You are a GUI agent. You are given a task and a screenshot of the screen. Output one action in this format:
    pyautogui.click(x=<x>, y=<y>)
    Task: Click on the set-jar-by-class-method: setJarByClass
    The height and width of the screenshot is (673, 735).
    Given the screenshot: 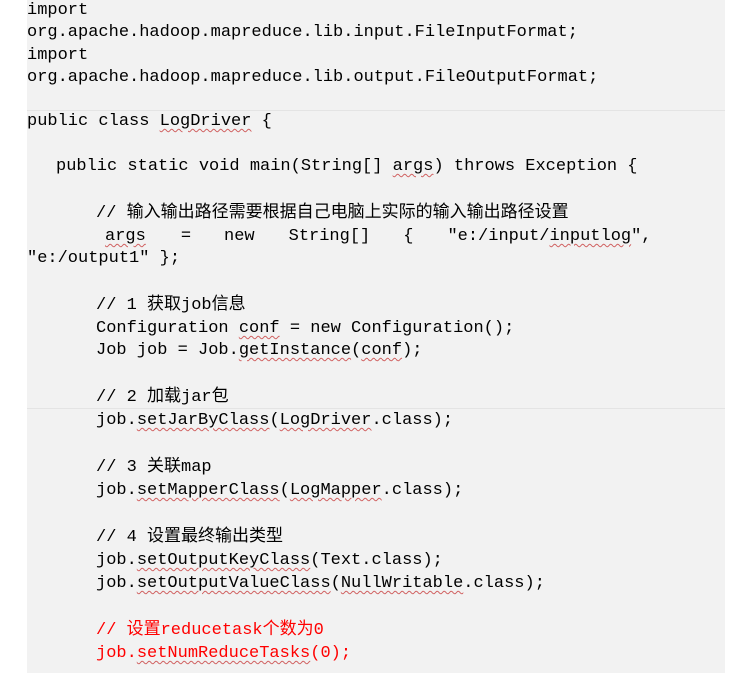 What is the action you would take?
    pyautogui.click(x=203, y=420)
    